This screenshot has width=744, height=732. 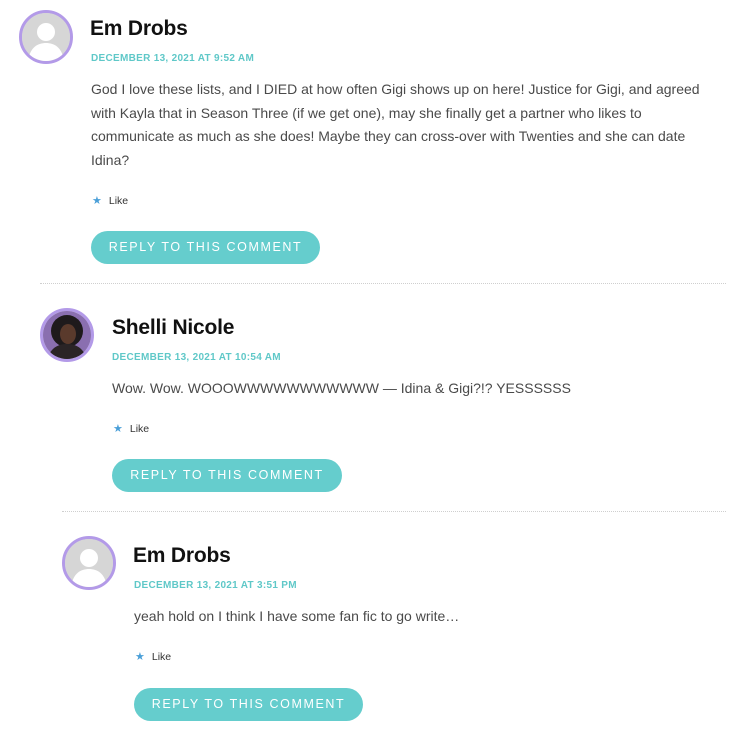 I want to click on user-photo-icon, so click(x=67, y=335).